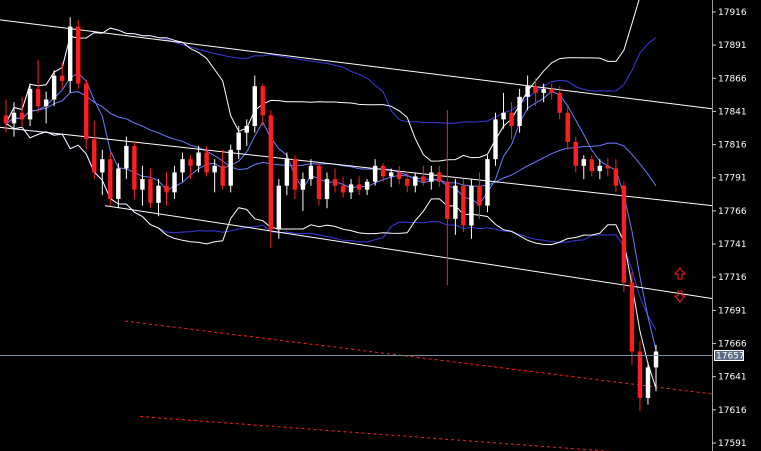  Describe the element at coordinates (732, 13) in the screenshot. I see `y-tick-label: 17916` at that location.